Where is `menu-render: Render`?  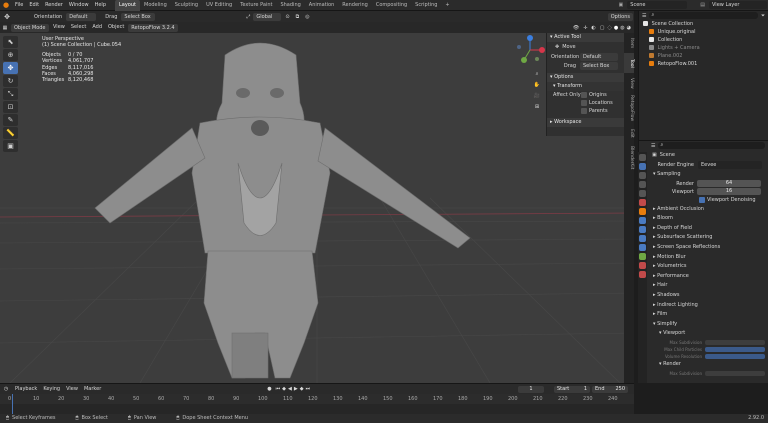 menu-render: Render is located at coordinates (54, 5).